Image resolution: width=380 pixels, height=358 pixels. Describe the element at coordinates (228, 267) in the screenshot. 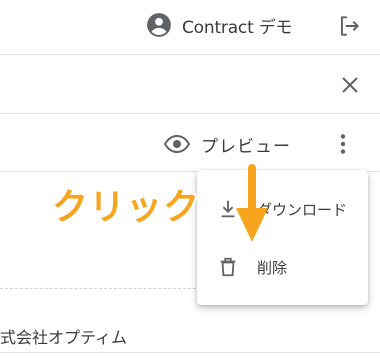

I see `delete-icon` at that location.